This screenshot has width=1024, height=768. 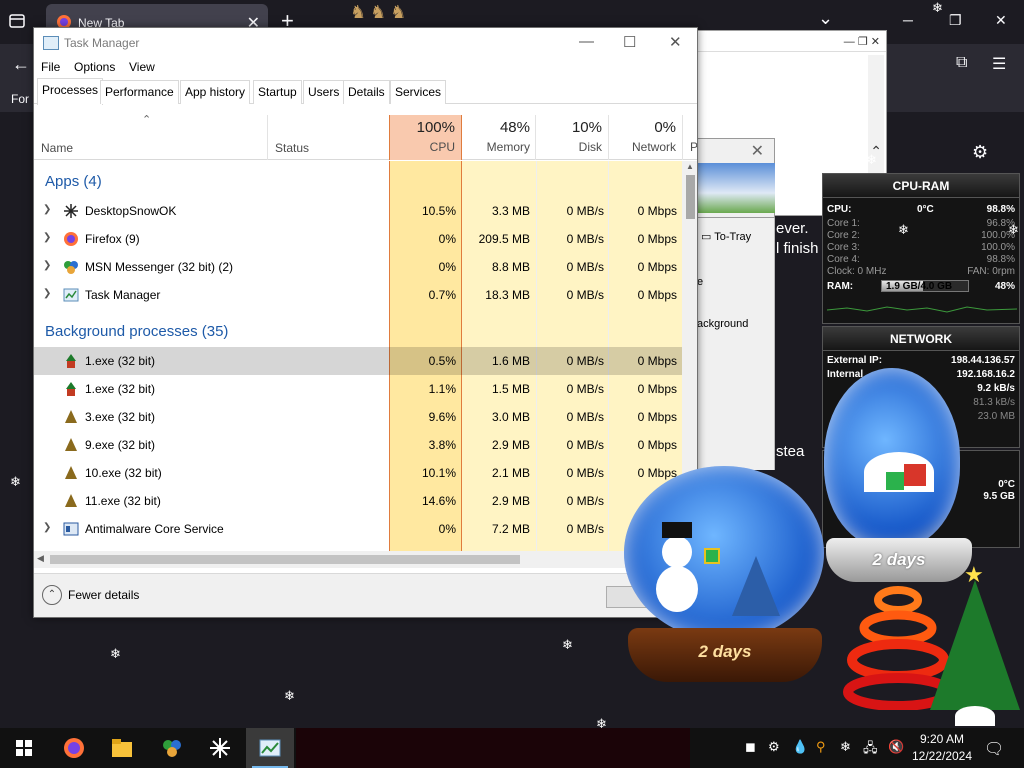 I want to click on background-dialog: ✕, so click(x=736, y=178).